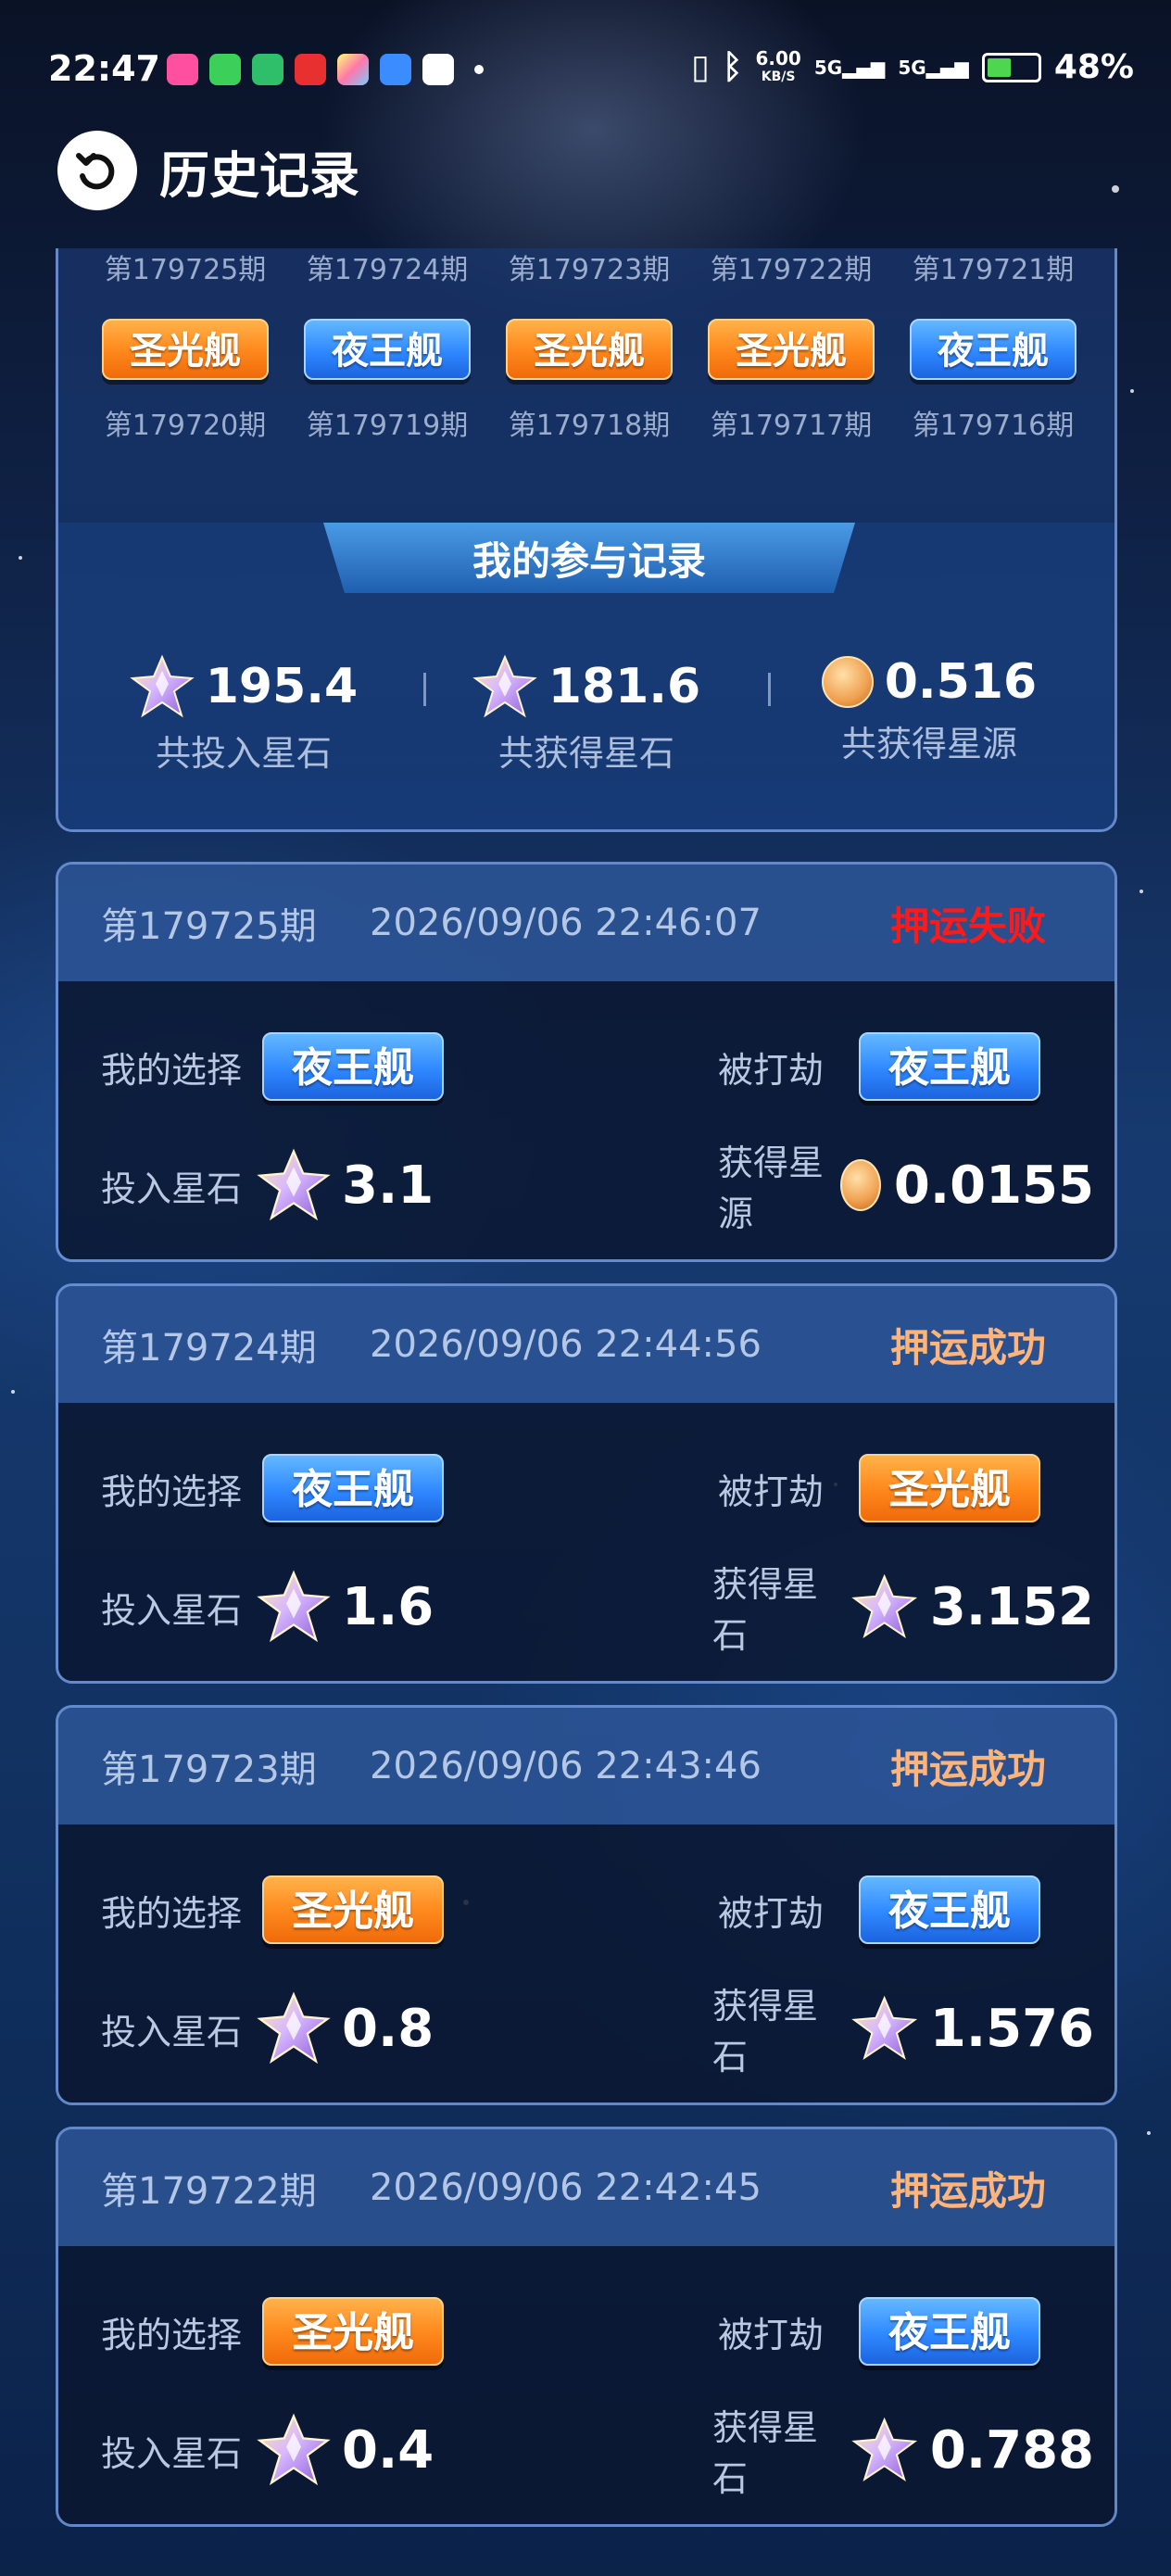 Image resolution: width=1171 pixels, height=2576 pixels. I want to click on notification-icons, so click(326, 69).